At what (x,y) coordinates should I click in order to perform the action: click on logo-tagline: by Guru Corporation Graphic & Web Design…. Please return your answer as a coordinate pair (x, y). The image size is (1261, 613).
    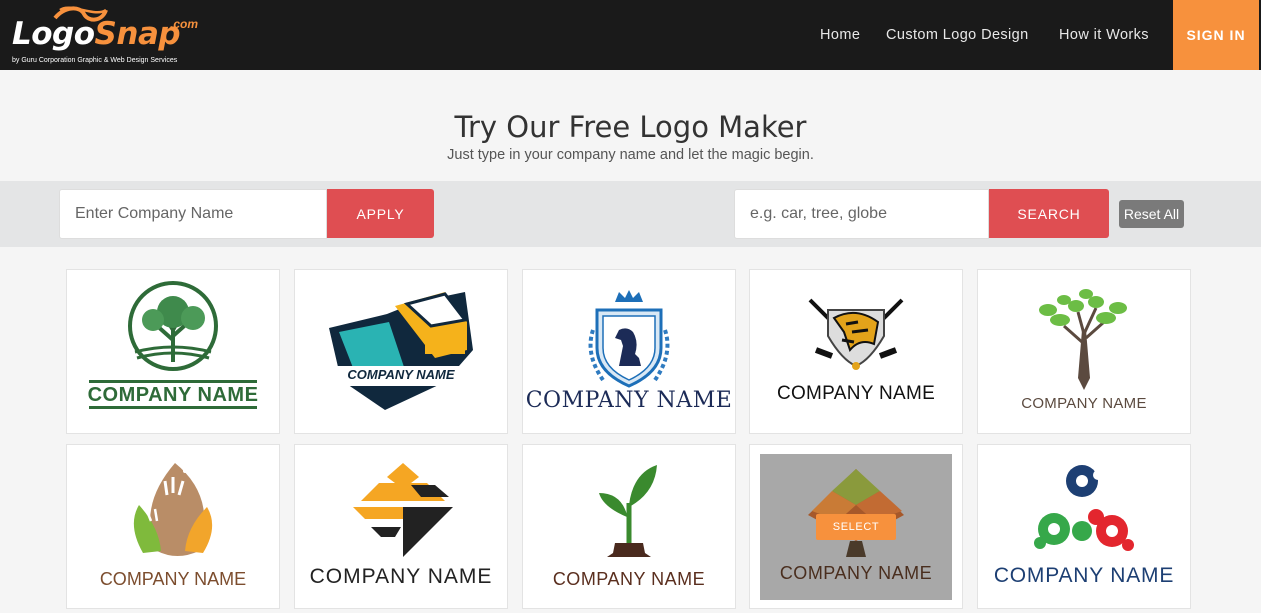
    Looking at the image, I should click on (95, 60).